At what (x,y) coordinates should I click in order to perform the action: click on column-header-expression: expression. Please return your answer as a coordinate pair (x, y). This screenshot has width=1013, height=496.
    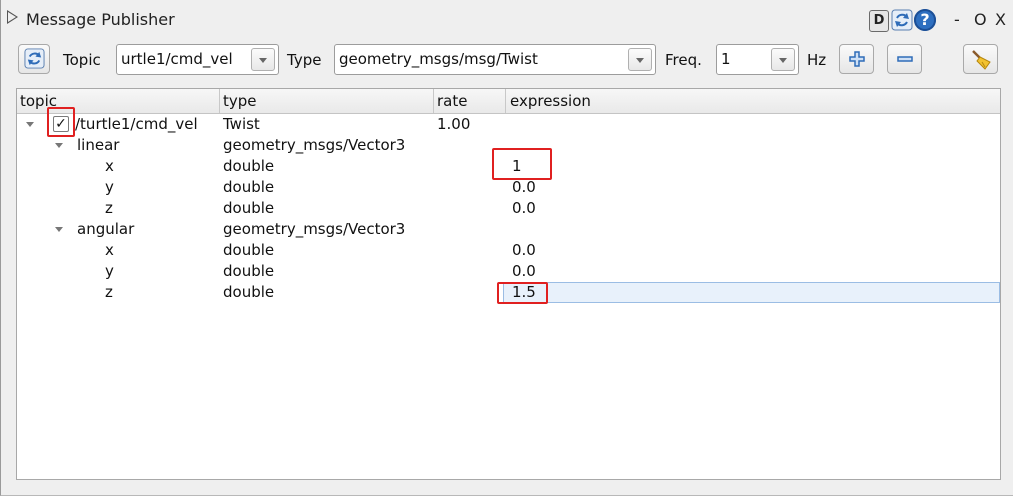
    Looking at the image, I should click on (550, 101).